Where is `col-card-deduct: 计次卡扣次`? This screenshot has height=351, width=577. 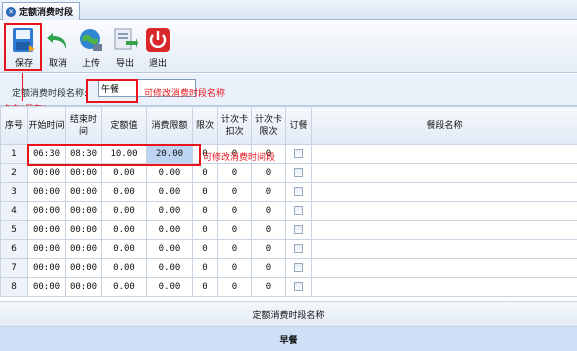 col-card-deduct: 计次卡扣次 is located at coordinates (234, 125).